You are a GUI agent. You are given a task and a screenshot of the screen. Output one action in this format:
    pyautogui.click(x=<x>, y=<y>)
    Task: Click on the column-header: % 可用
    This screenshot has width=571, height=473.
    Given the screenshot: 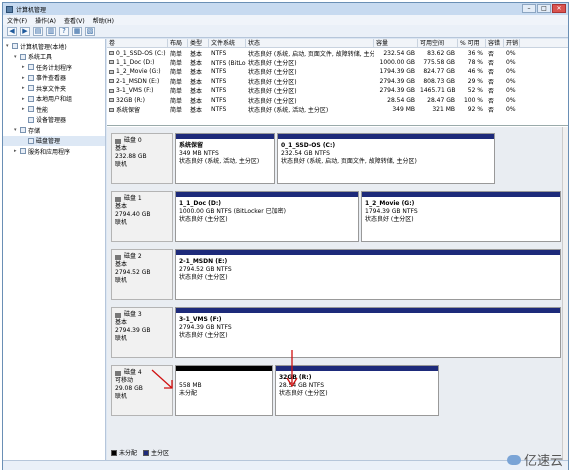 What is the action you would take?
    pyautogui.click(x=472, y=43)
    